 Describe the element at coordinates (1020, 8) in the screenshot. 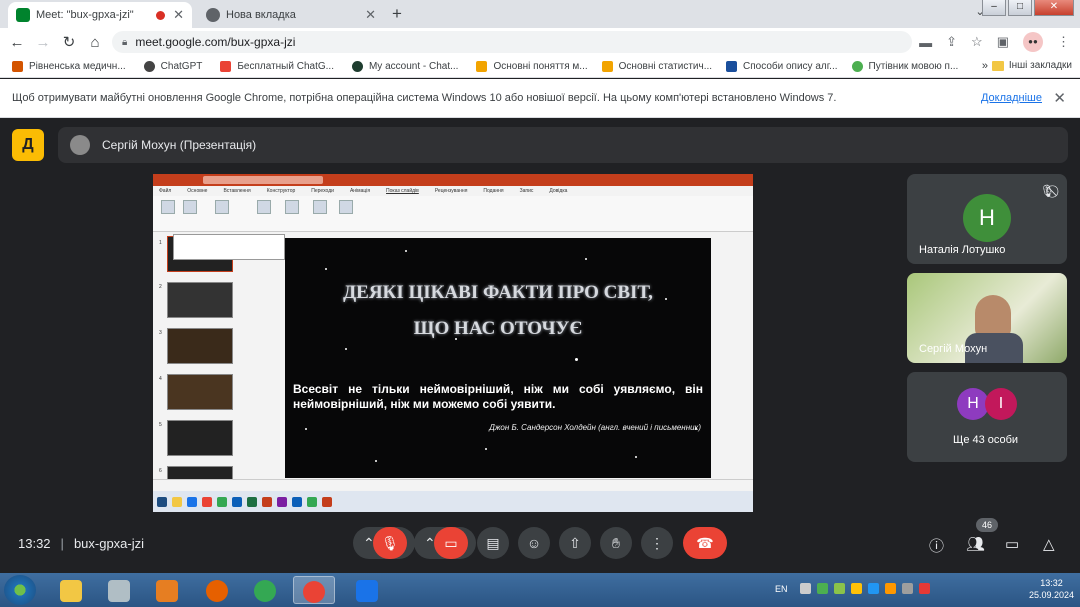

I see `maximize-button: □` at that location.